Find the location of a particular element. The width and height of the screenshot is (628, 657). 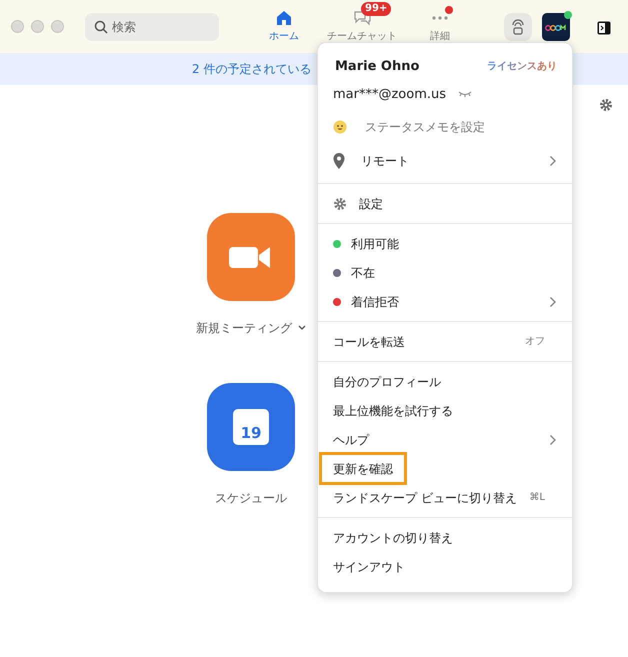

profile-avatar is located at coordinates (556, 26).